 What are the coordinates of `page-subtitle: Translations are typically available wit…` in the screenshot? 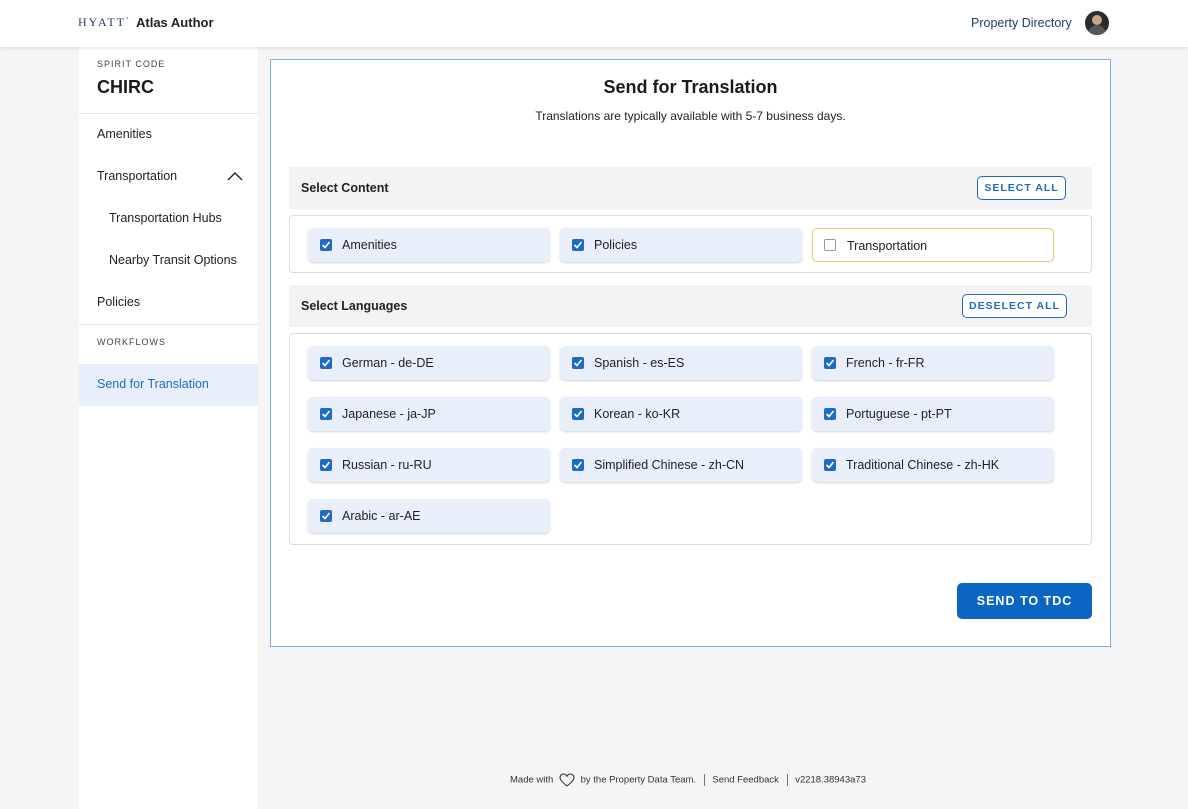 It's located at (690, 116).